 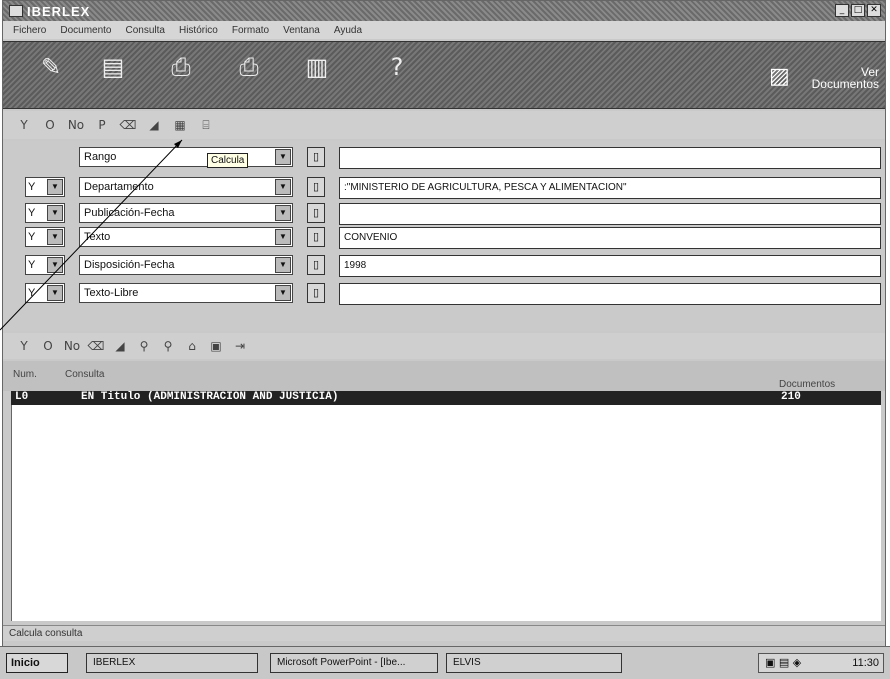 What do you see at coordinates (250, 30) in the screenshot?
I see `menu-formato: Formato` at bounding box center [250, 30].